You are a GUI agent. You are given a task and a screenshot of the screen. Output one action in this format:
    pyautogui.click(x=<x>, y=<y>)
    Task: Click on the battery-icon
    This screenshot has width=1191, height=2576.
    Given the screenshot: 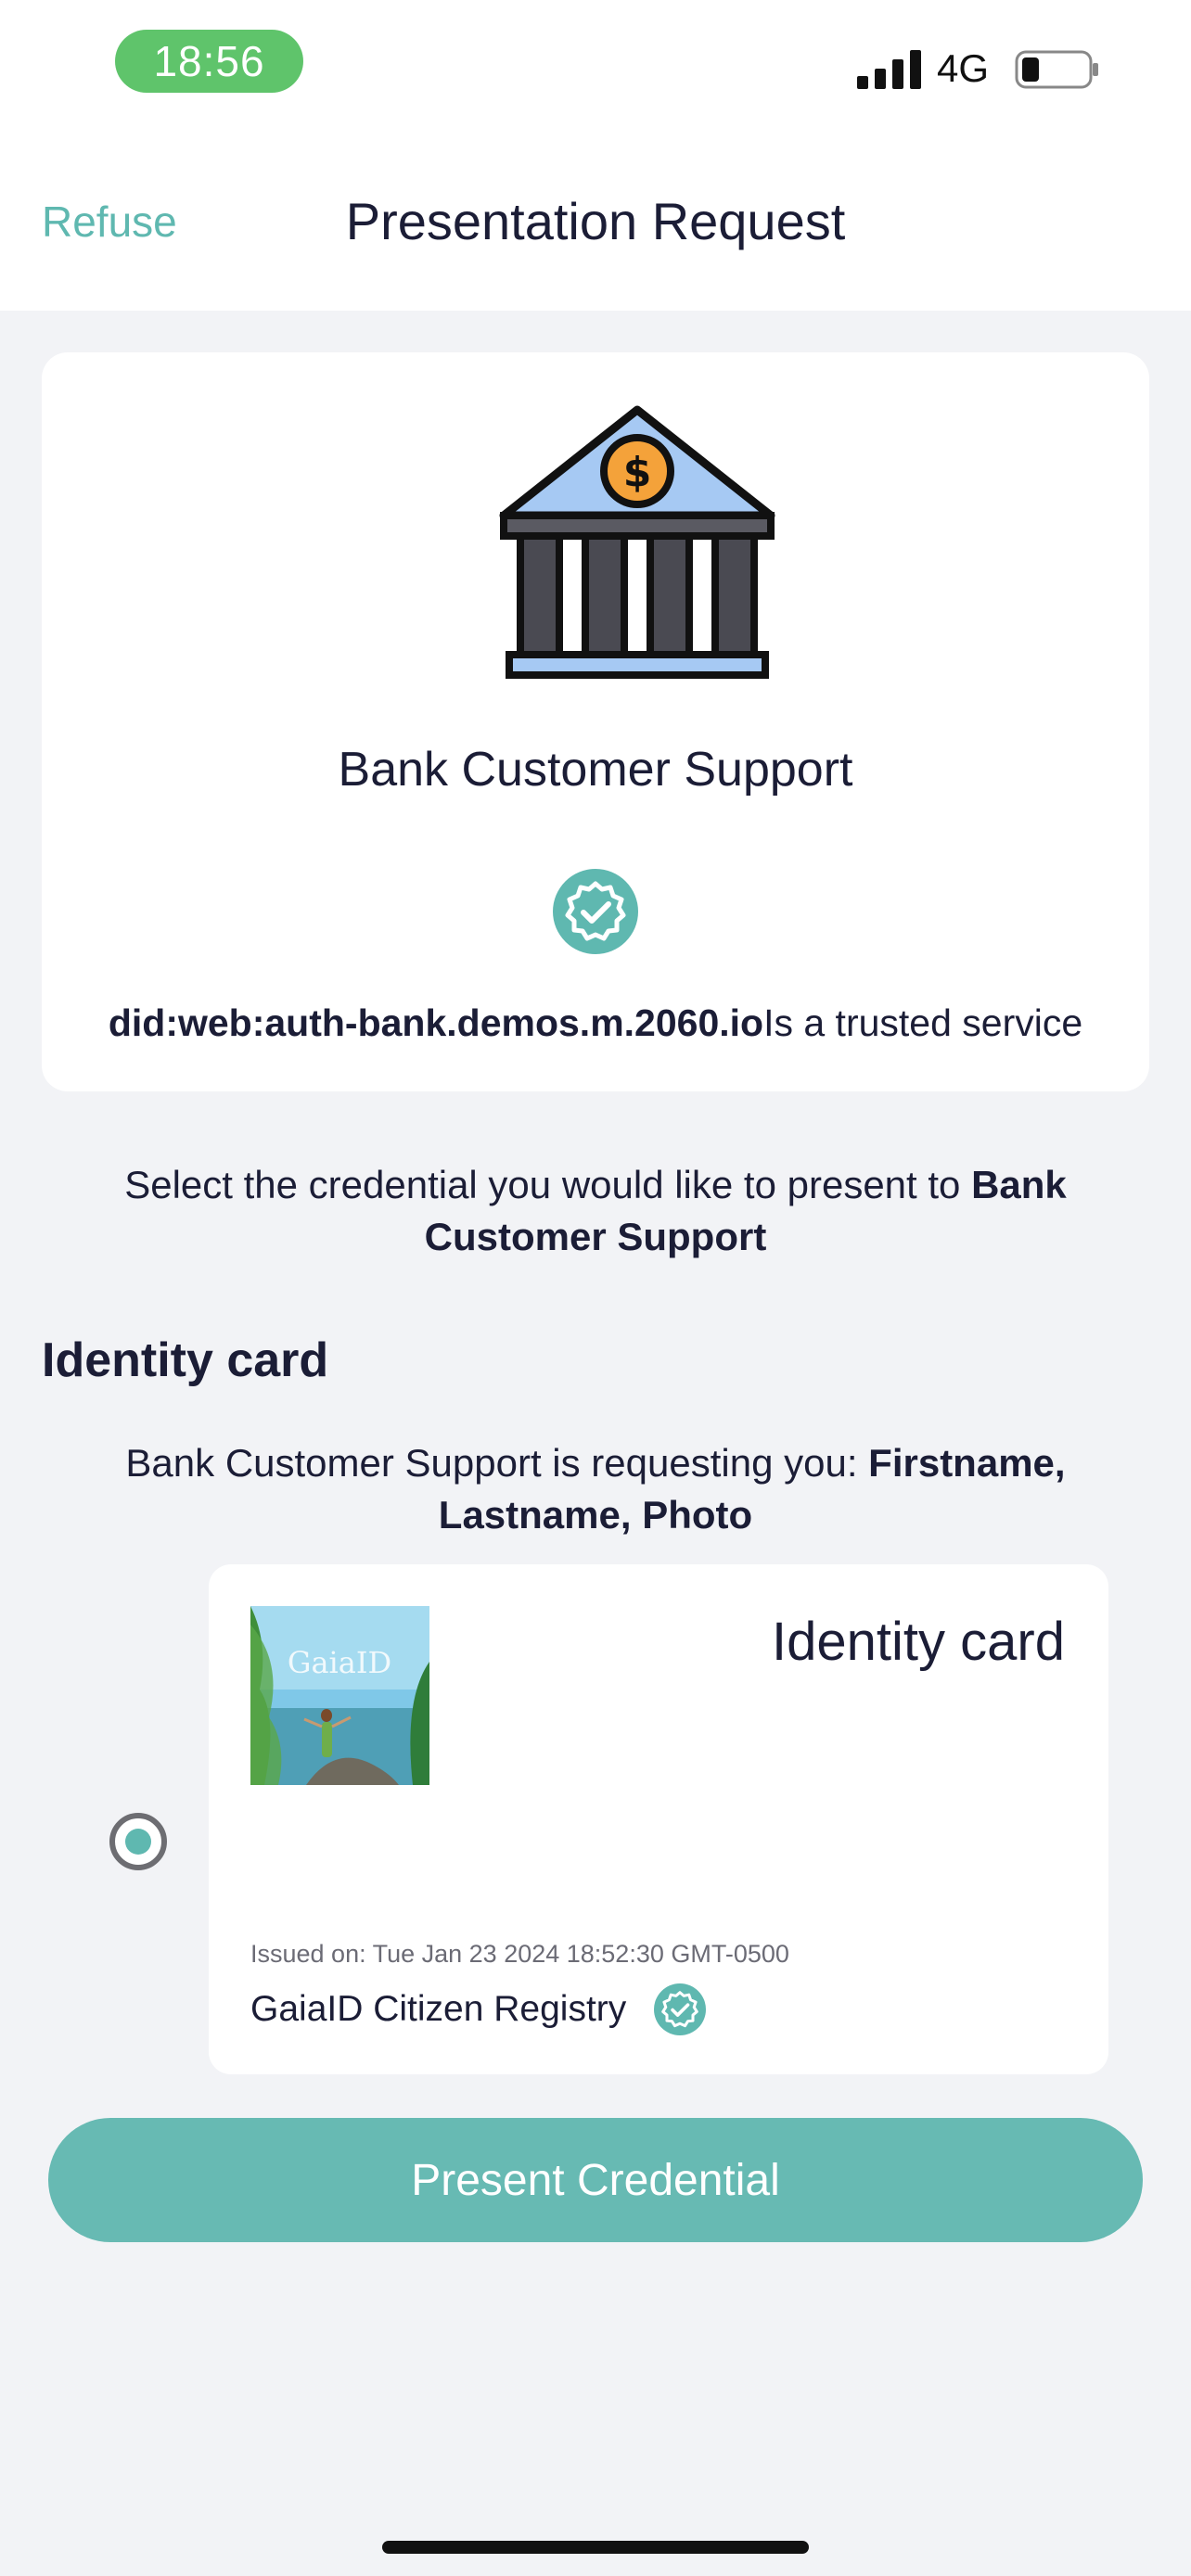 What is the action you would take?
    pyautogui.click(x=1056, y=69)
    